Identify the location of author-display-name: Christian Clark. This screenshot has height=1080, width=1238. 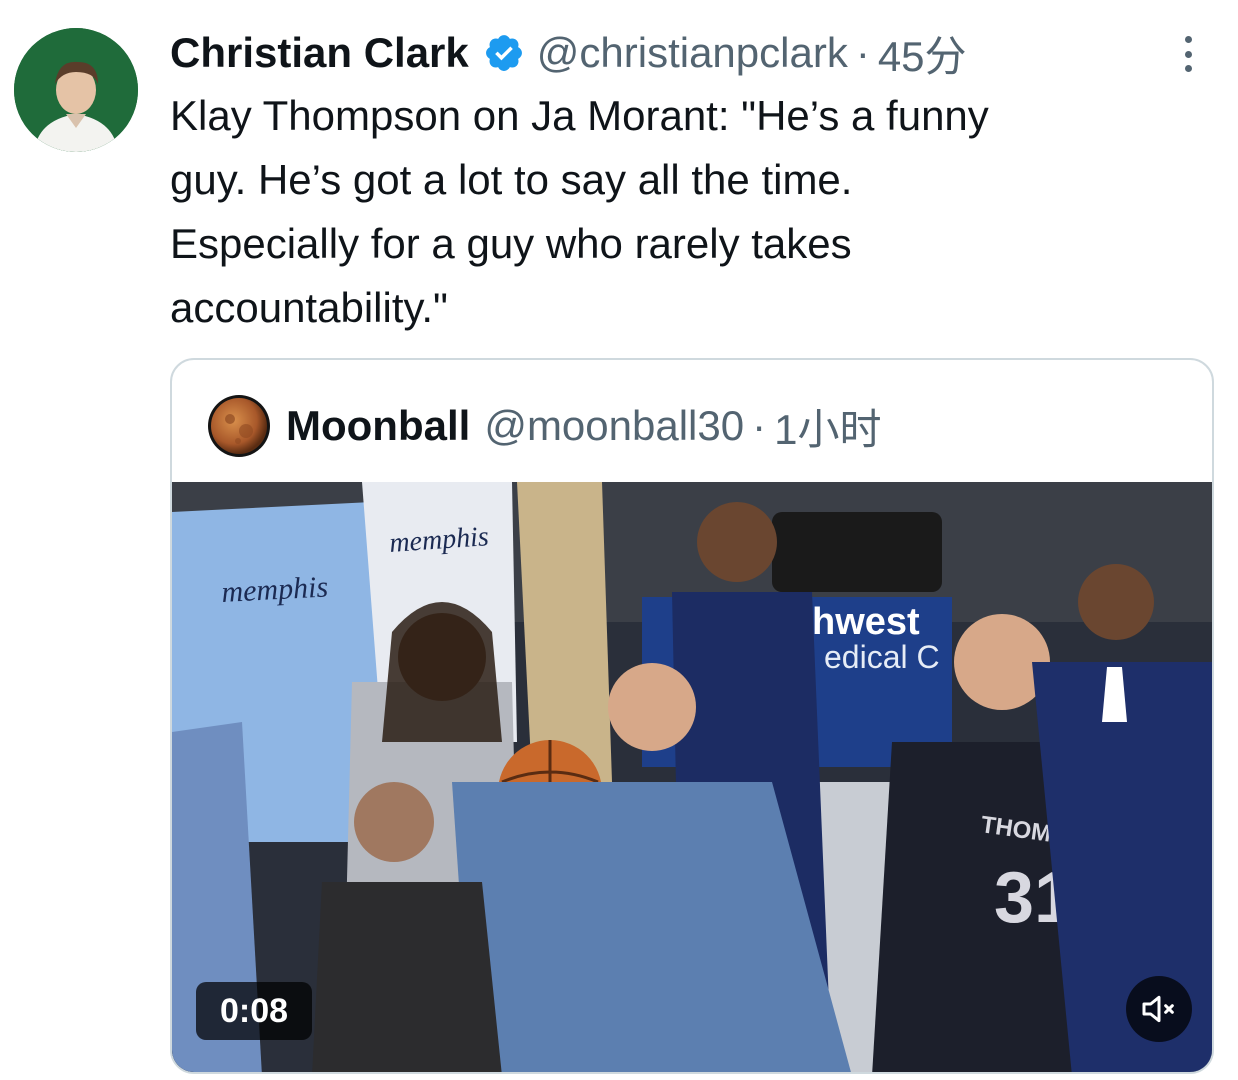
(319, 53).